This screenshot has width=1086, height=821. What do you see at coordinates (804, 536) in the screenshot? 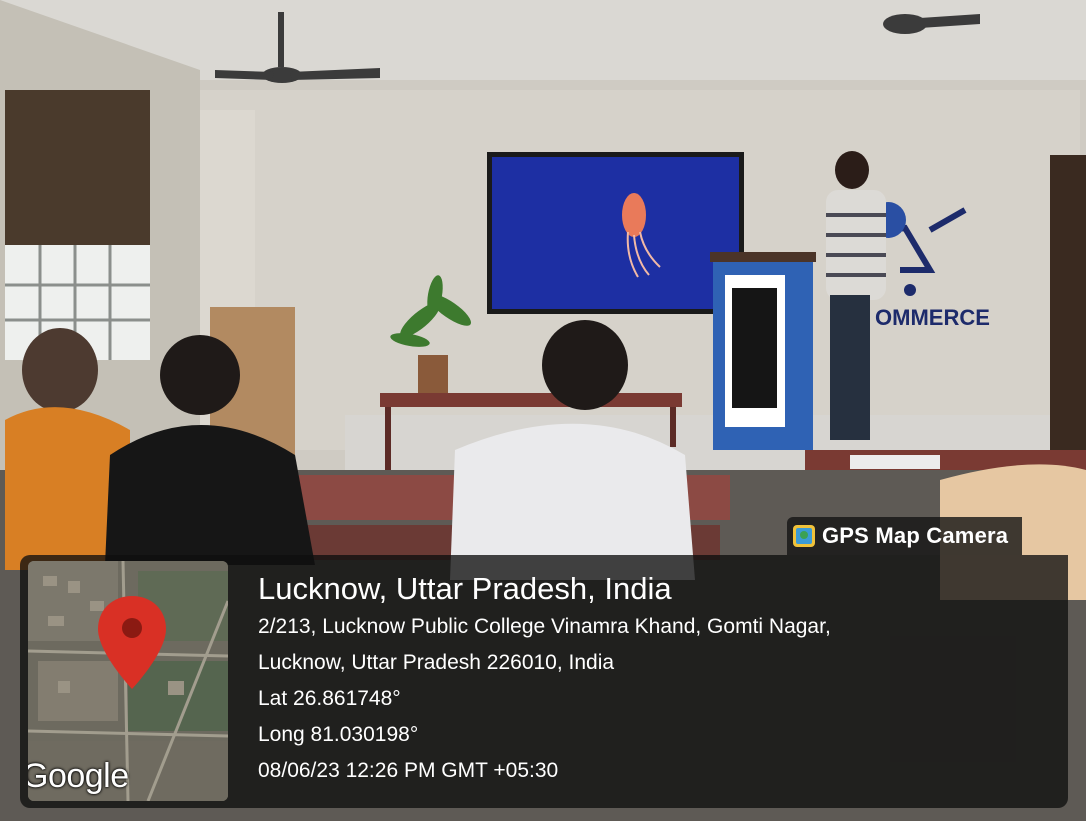
I see `gps-map-camera-app-icon` at bounding box center [804, 536].